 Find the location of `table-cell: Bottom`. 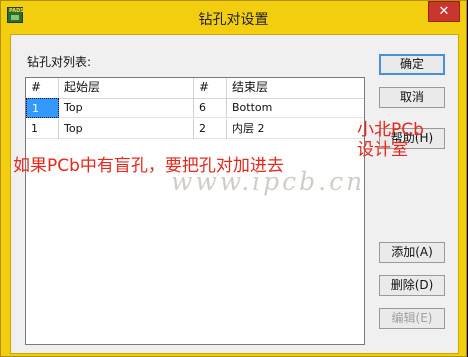

table-cell: Bottom is located at coordinates (295, 108).